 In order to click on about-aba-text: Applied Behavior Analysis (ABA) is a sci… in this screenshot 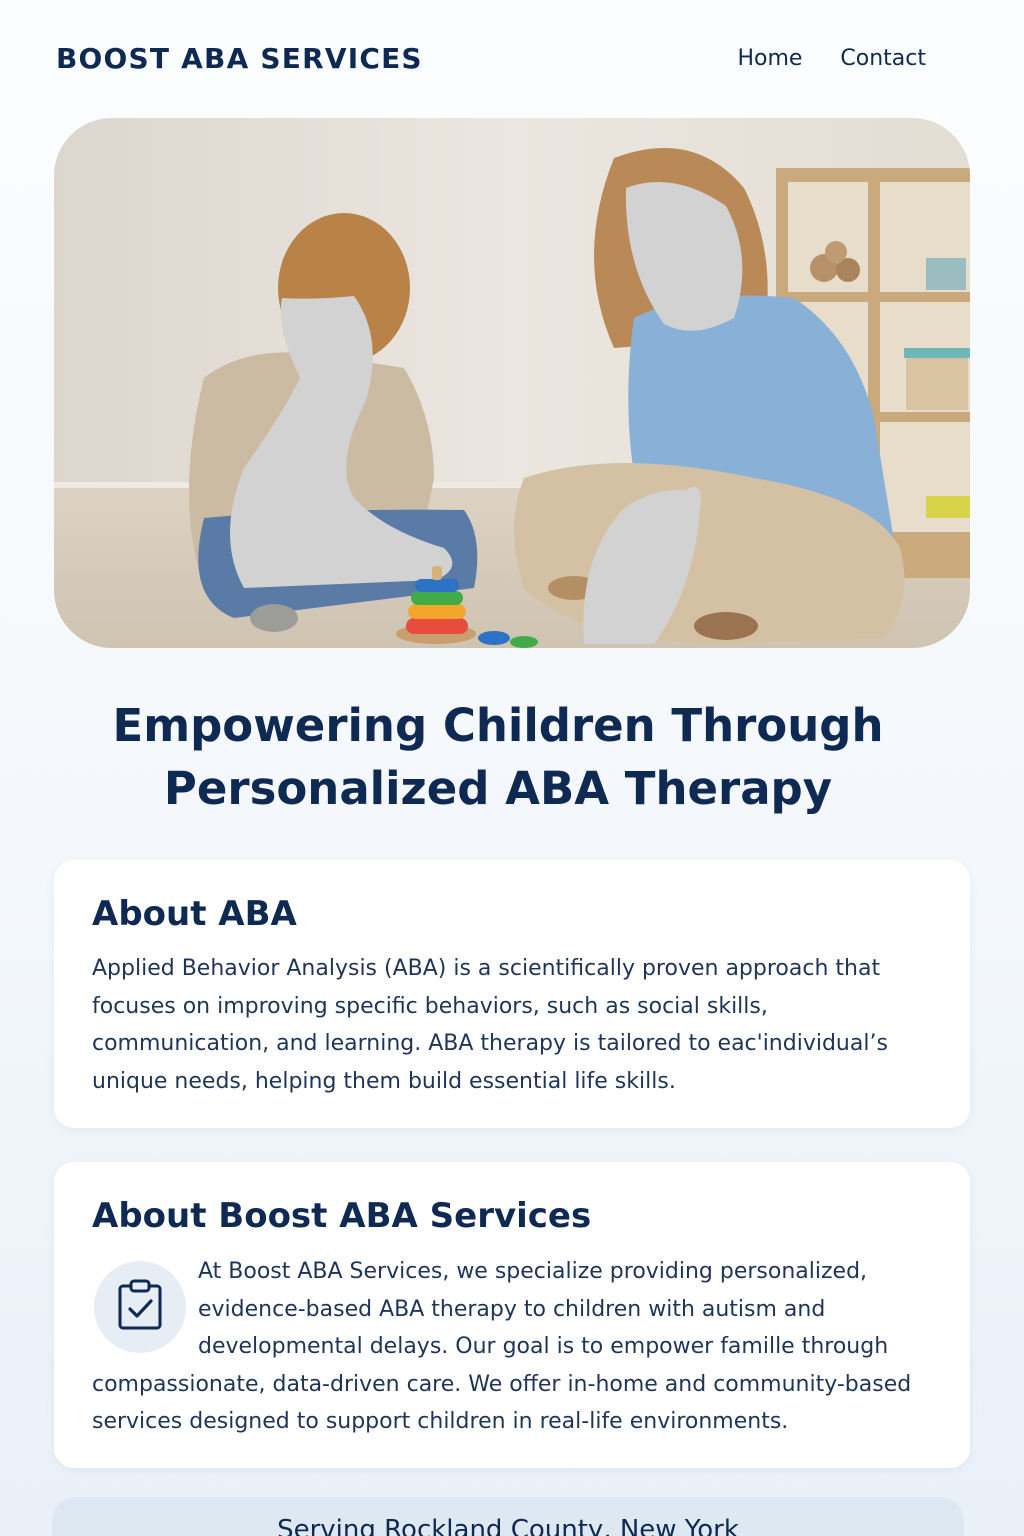, I will do `click(490, 1025)`.